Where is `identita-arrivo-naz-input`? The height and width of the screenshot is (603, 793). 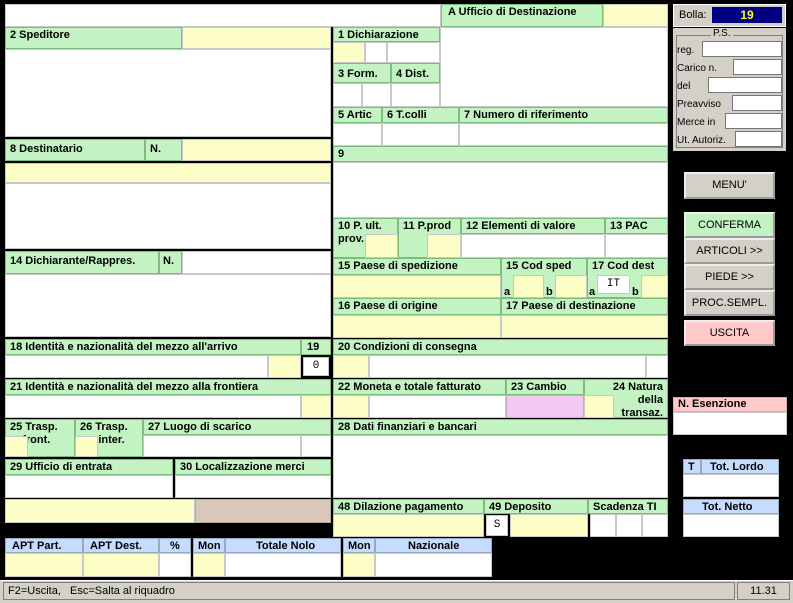 identita-arrivo-naz-input is located at coordinates (284, 366).